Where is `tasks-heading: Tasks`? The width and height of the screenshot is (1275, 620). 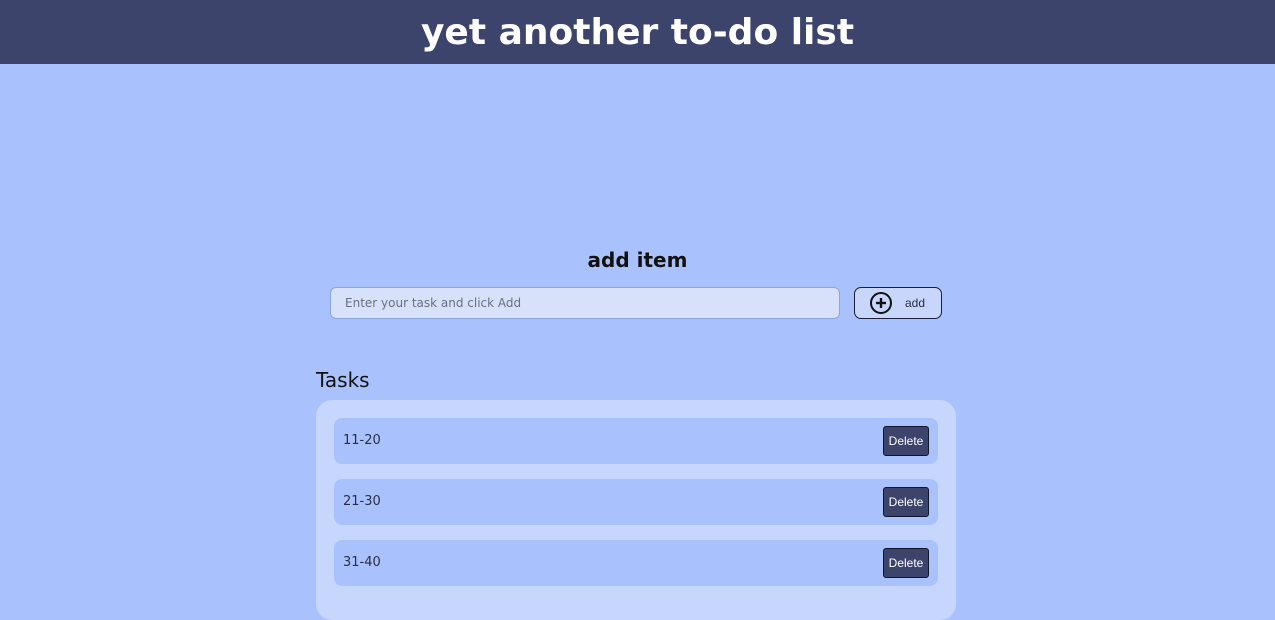
tasks-heading: Tasks is located at coordinates (343, 380).